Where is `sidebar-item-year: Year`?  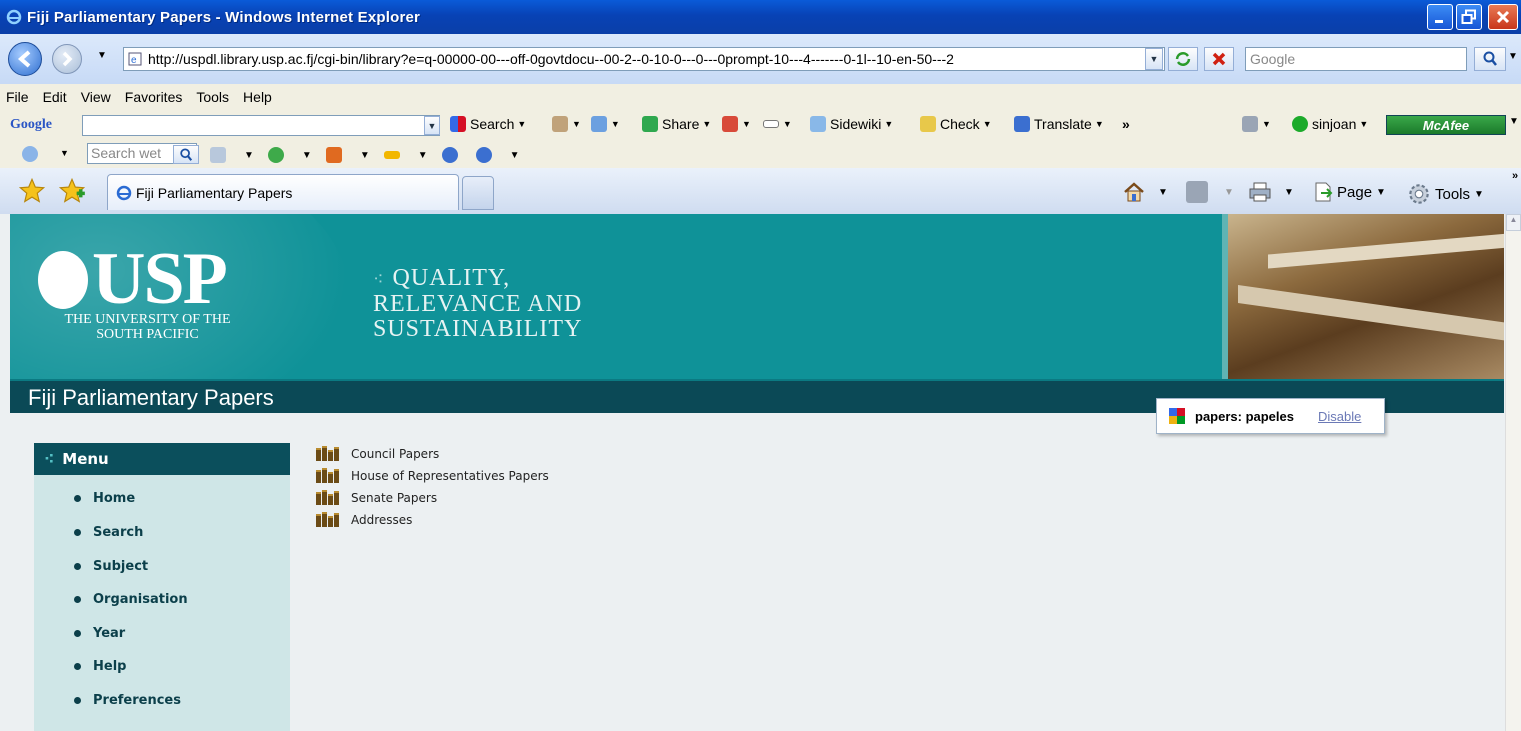 sidebar-item-year: Year is located at coordinates (99, 633).